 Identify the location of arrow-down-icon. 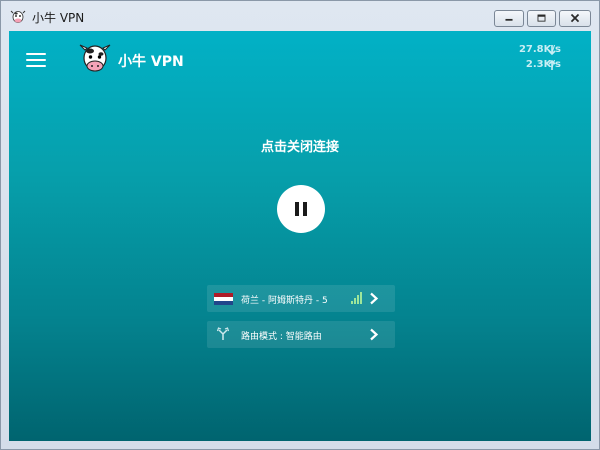
(552, 50).